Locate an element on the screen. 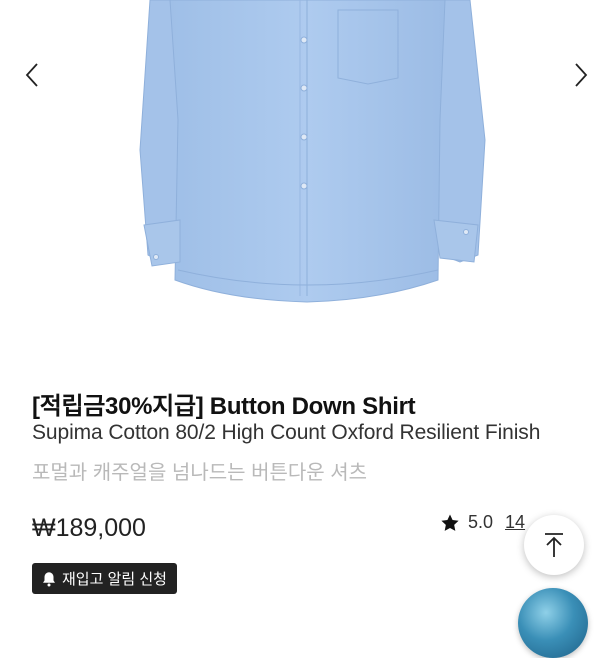 Image resolution: width=613 pixels, height=658 pixels. product-description: 포멀과 캐주얼을 넘나드는 버튼다운 셔츠 is located at coordinates (200, 473).